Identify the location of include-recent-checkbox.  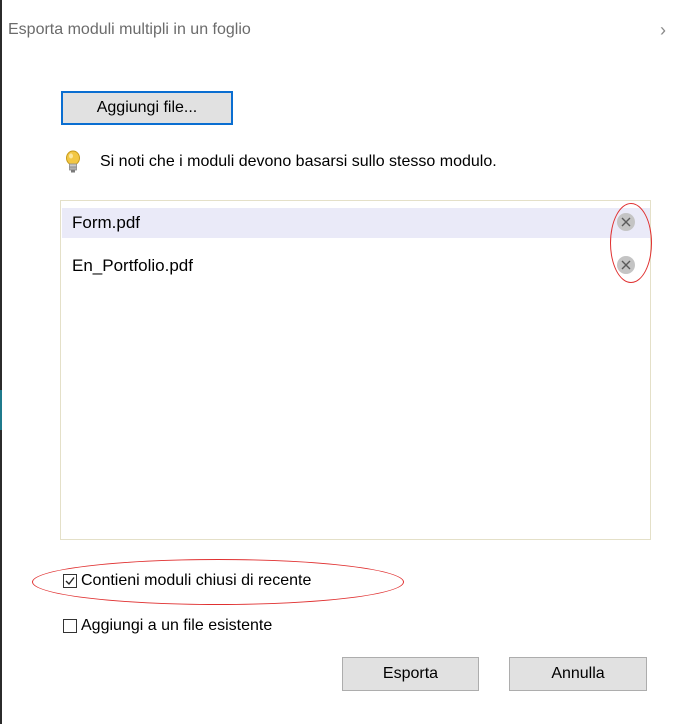
(70, 581).